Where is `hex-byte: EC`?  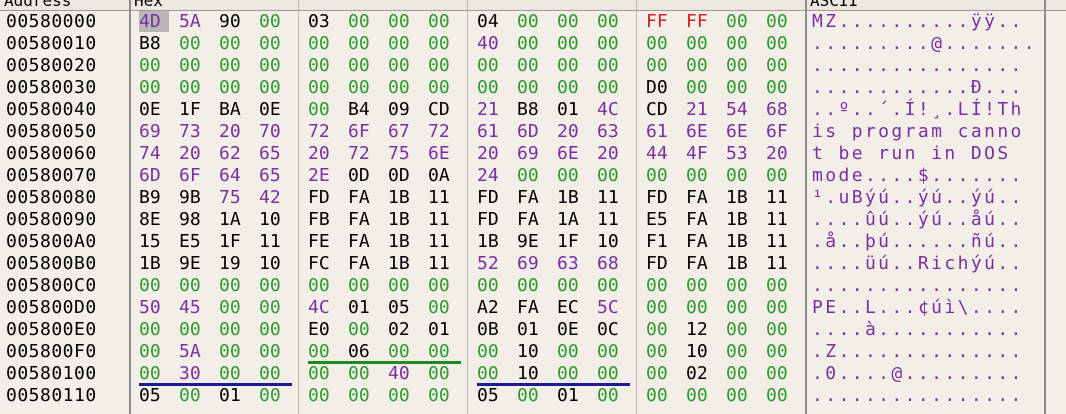
hex-byte: EC is located at coordinates (572, 307).